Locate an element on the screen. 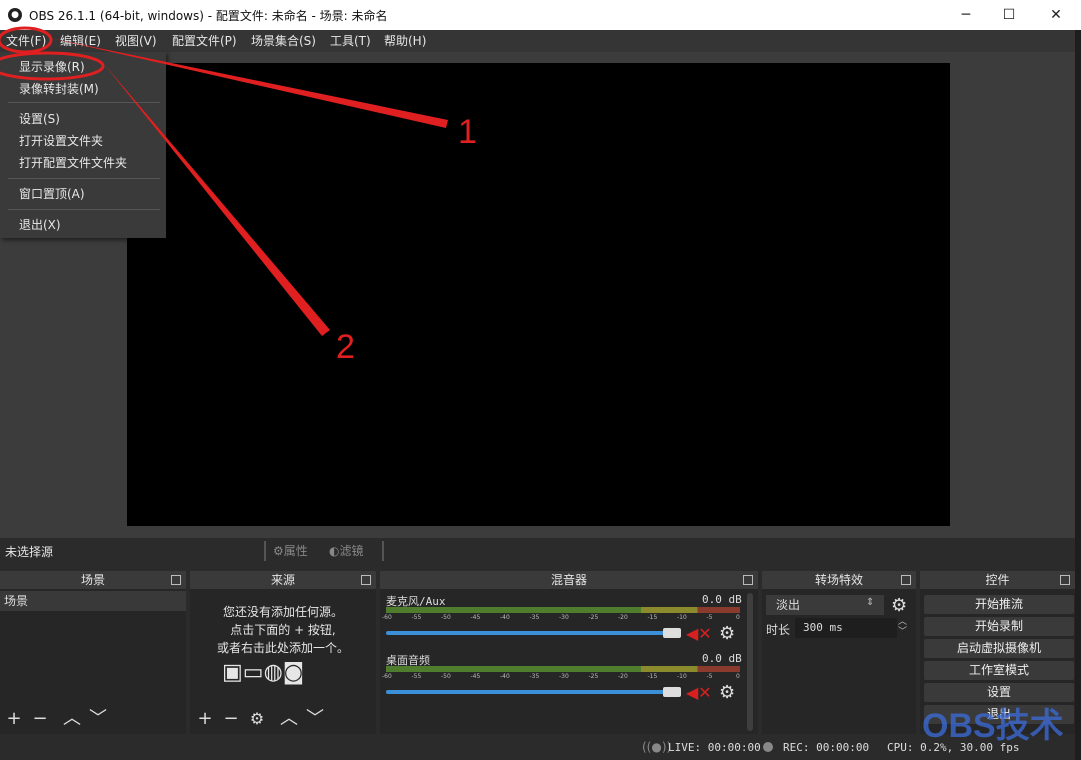  annotation-number-2: 2 is located at coordinates (345, 347).